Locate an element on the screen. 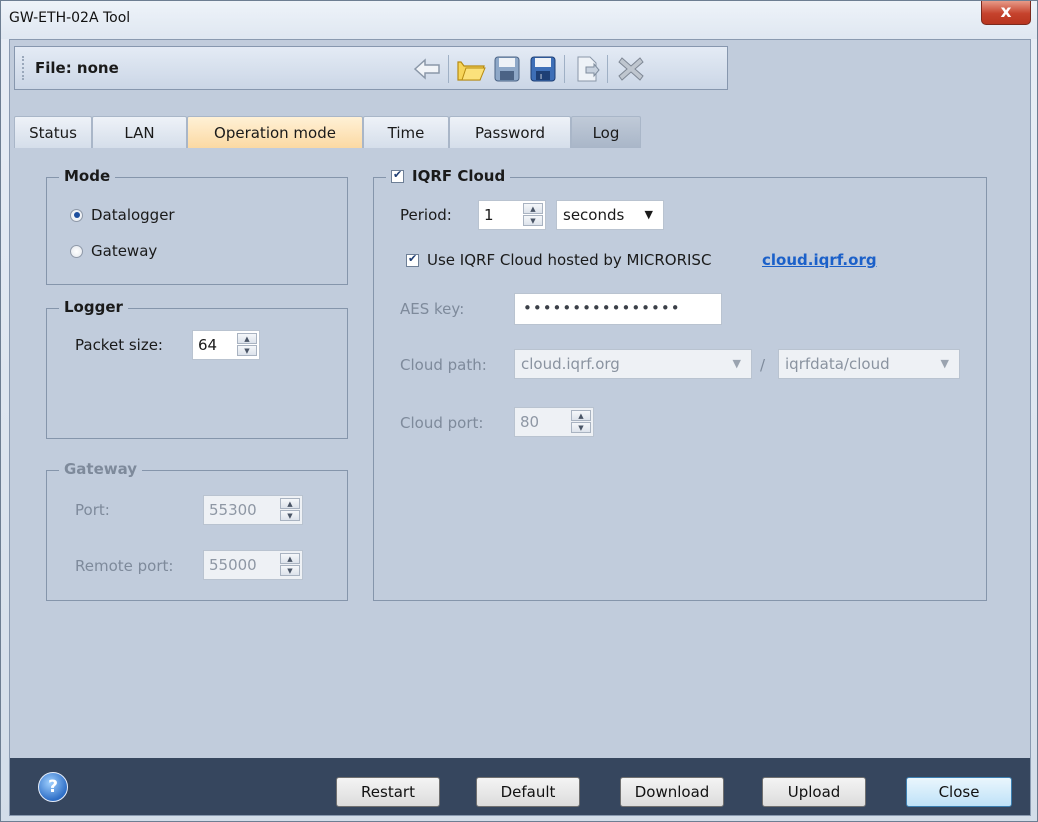 Image resolution: width=1038 pixels, height=822 pixels. gateway-legend: Gateway is located at coordinates (101, 469).